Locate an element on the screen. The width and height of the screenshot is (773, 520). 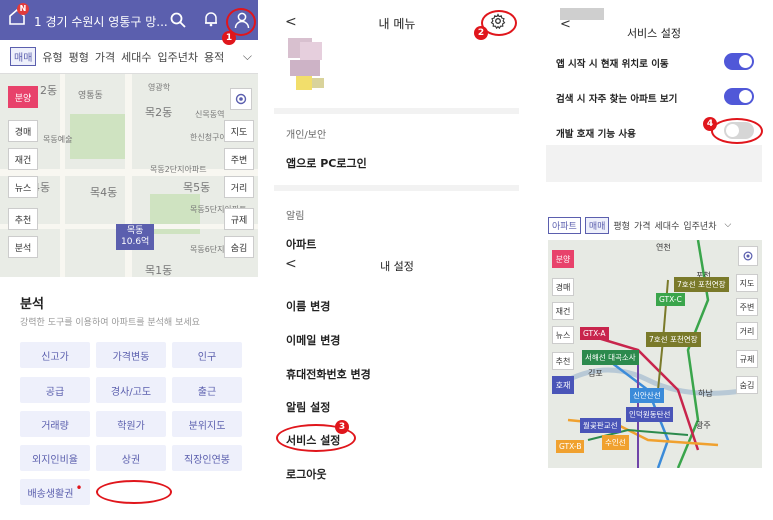
analysis-btn-quantile-map: 분위지도 is located at coordinates (207, 424).